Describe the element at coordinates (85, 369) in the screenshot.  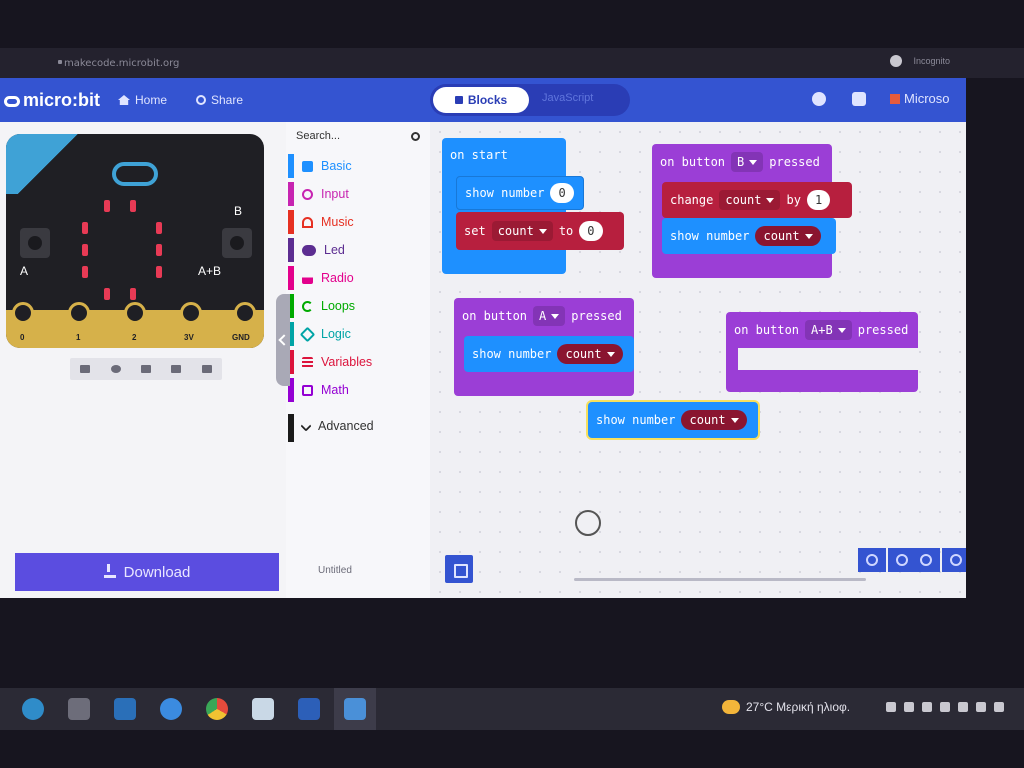
I see `stop-icon` at that location.